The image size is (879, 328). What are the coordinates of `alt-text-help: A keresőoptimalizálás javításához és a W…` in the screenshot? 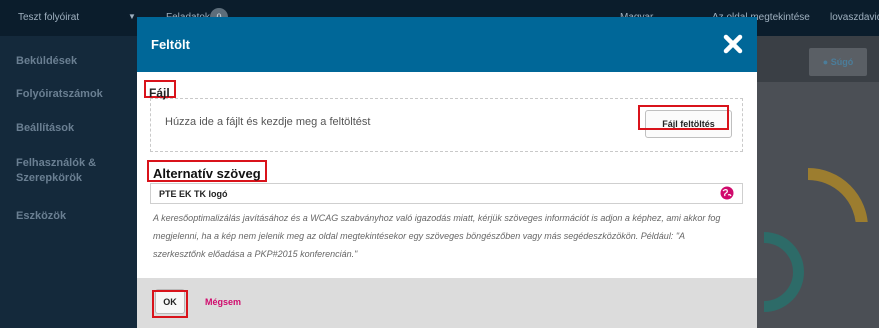 It's located at (437, 236).